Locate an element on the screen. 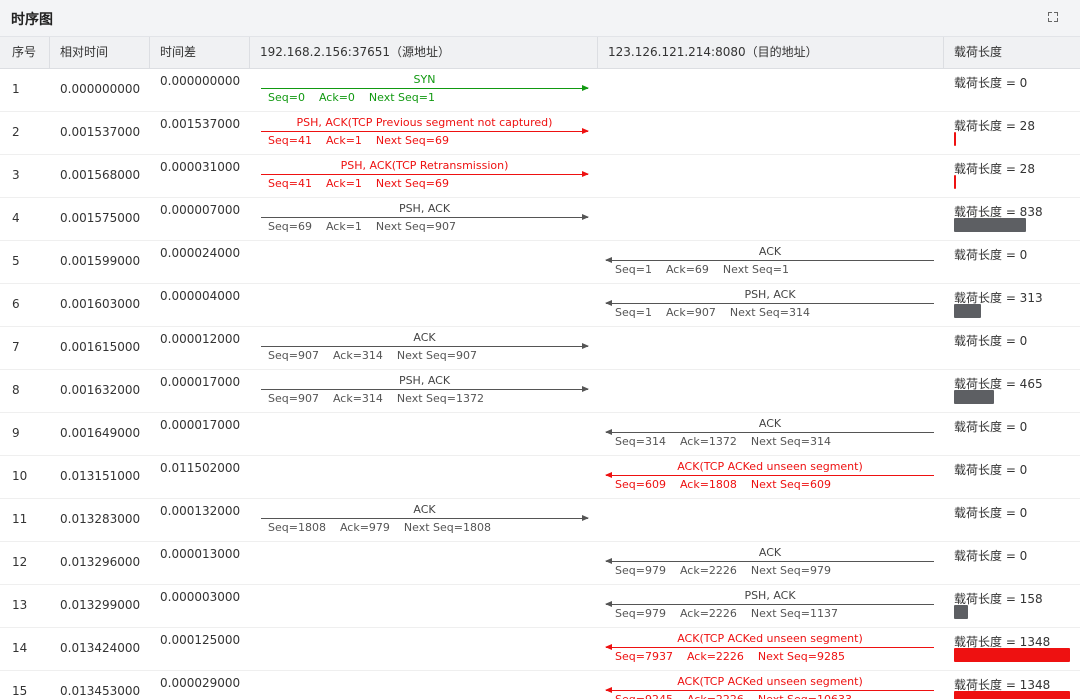 The image size is (1080, 699). seq-field: Next Seq=9285 is located at coordinates (801, 656).